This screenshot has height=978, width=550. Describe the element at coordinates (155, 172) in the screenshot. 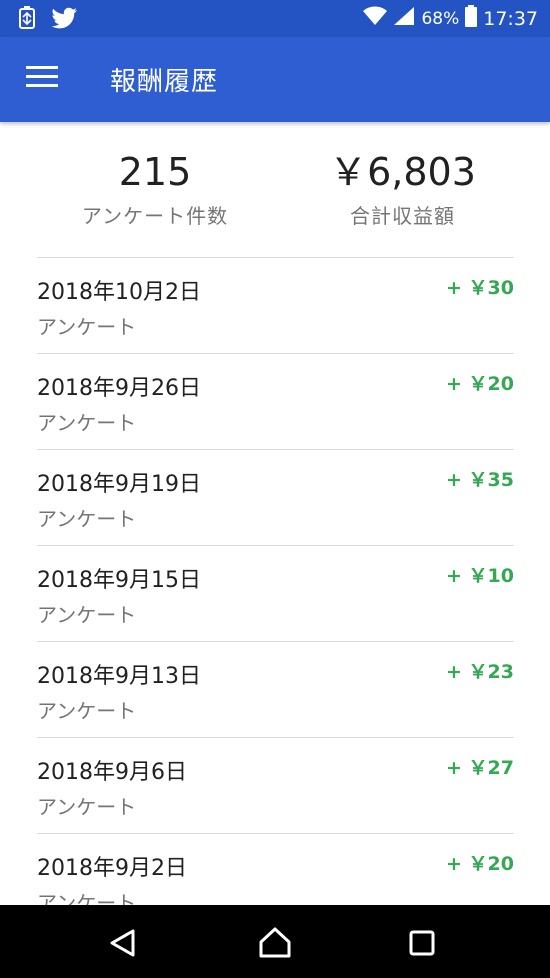

I see `survey-count-value: 215` at that location.